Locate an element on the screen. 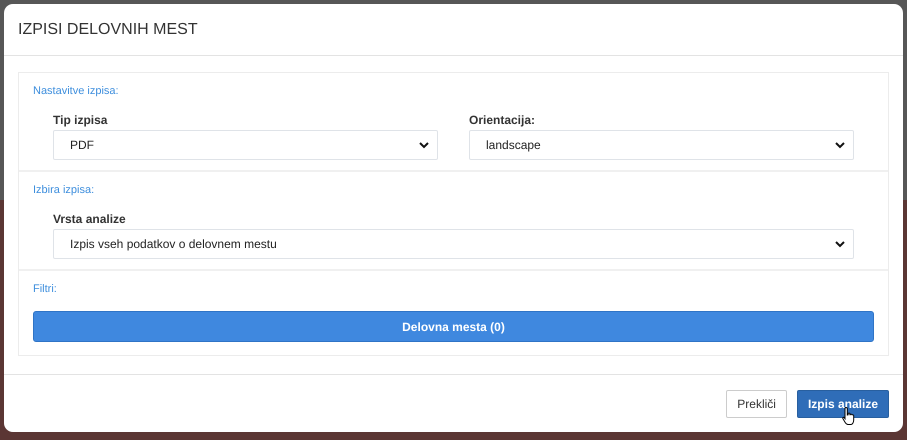  select-field: PDF is located at coordinates (245, 145).